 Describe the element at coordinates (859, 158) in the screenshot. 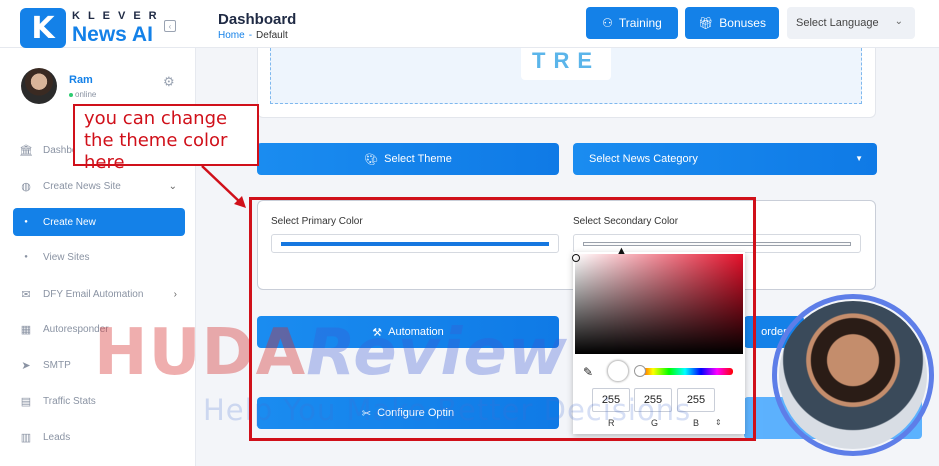

I see `caret-down-icon: ▼` at that location.